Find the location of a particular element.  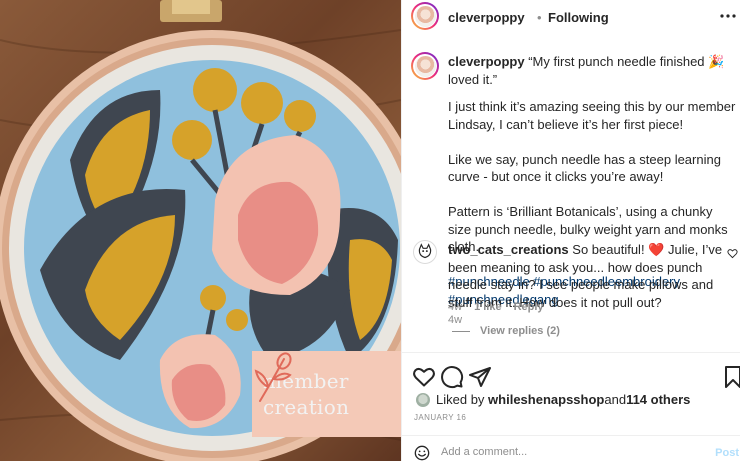

comment-timestamp: 4w is located at coordinates (455, 307).